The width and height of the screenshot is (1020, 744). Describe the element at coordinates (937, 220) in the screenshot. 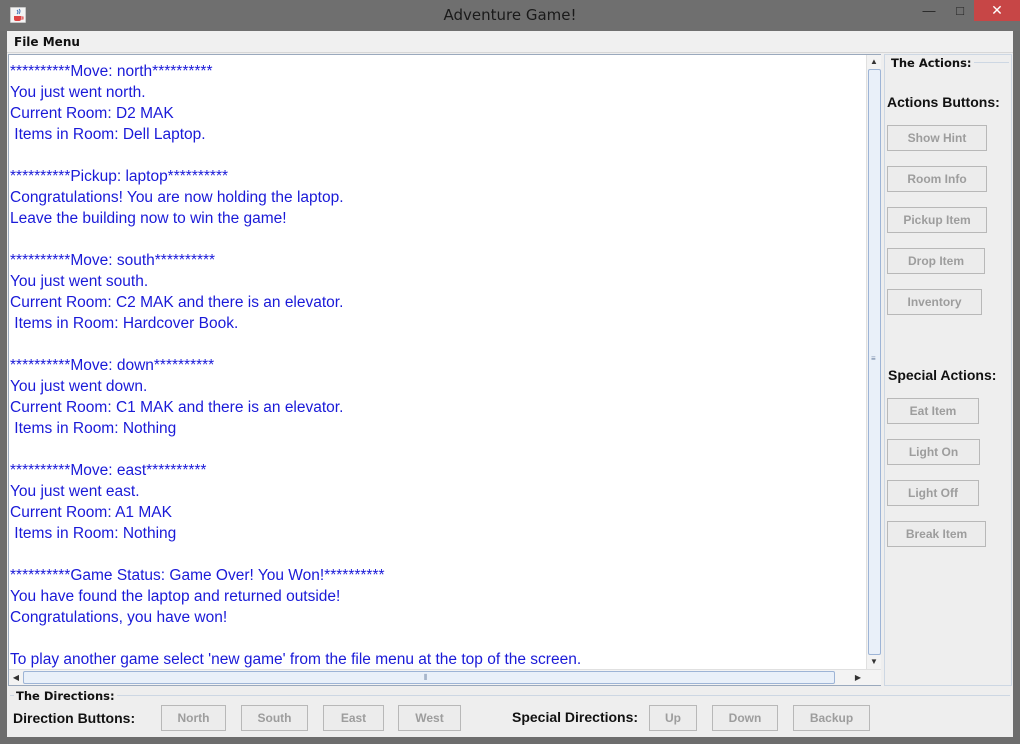

I see `pickup-item-button: Pickup Item` at that location.